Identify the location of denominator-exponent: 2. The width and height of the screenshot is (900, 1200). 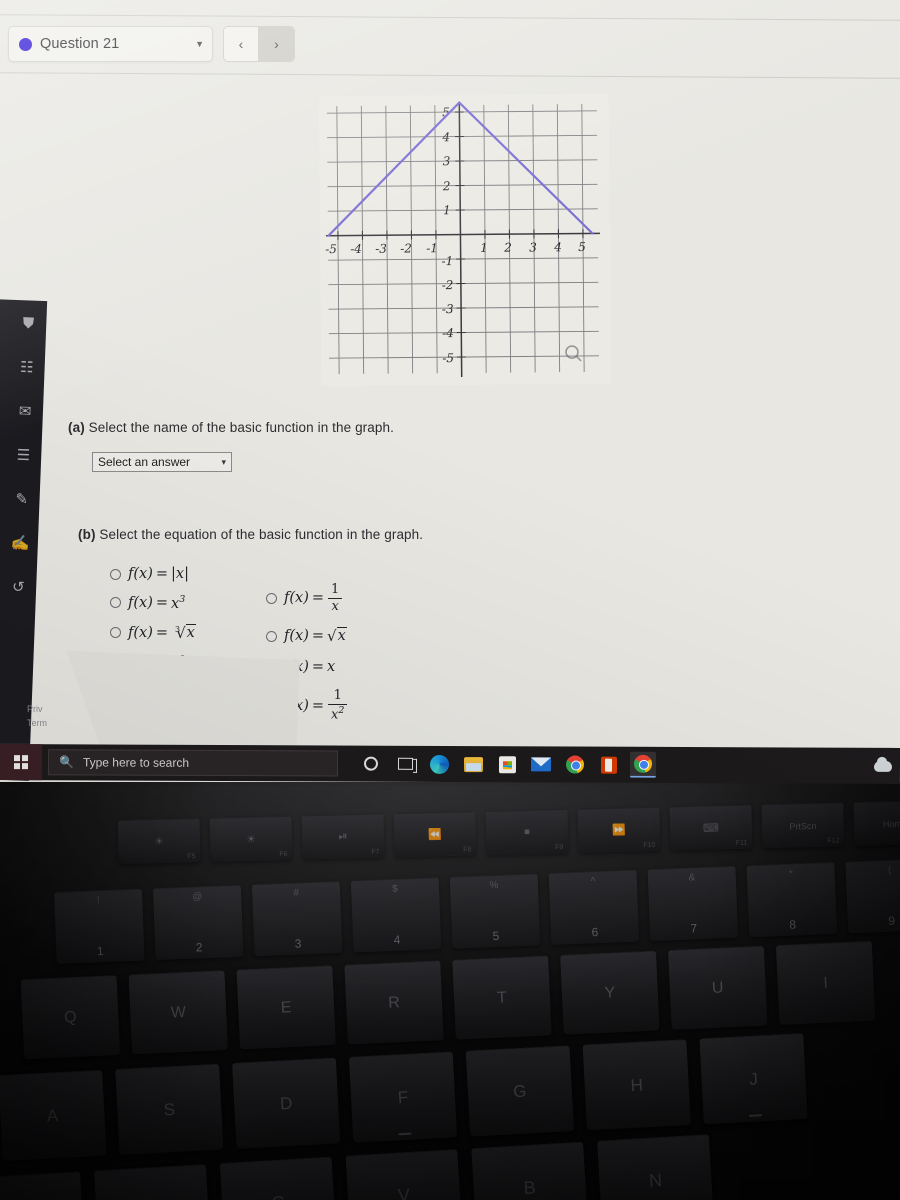
(341, 711).